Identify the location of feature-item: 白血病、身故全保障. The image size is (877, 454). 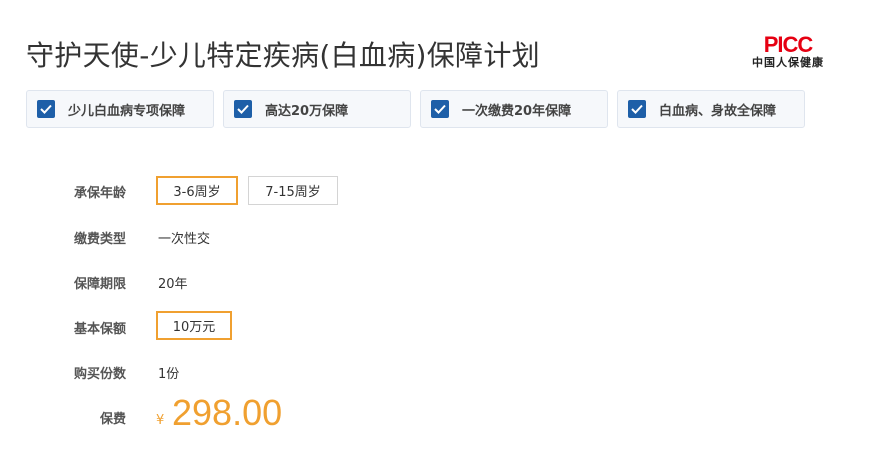
(711, 109).